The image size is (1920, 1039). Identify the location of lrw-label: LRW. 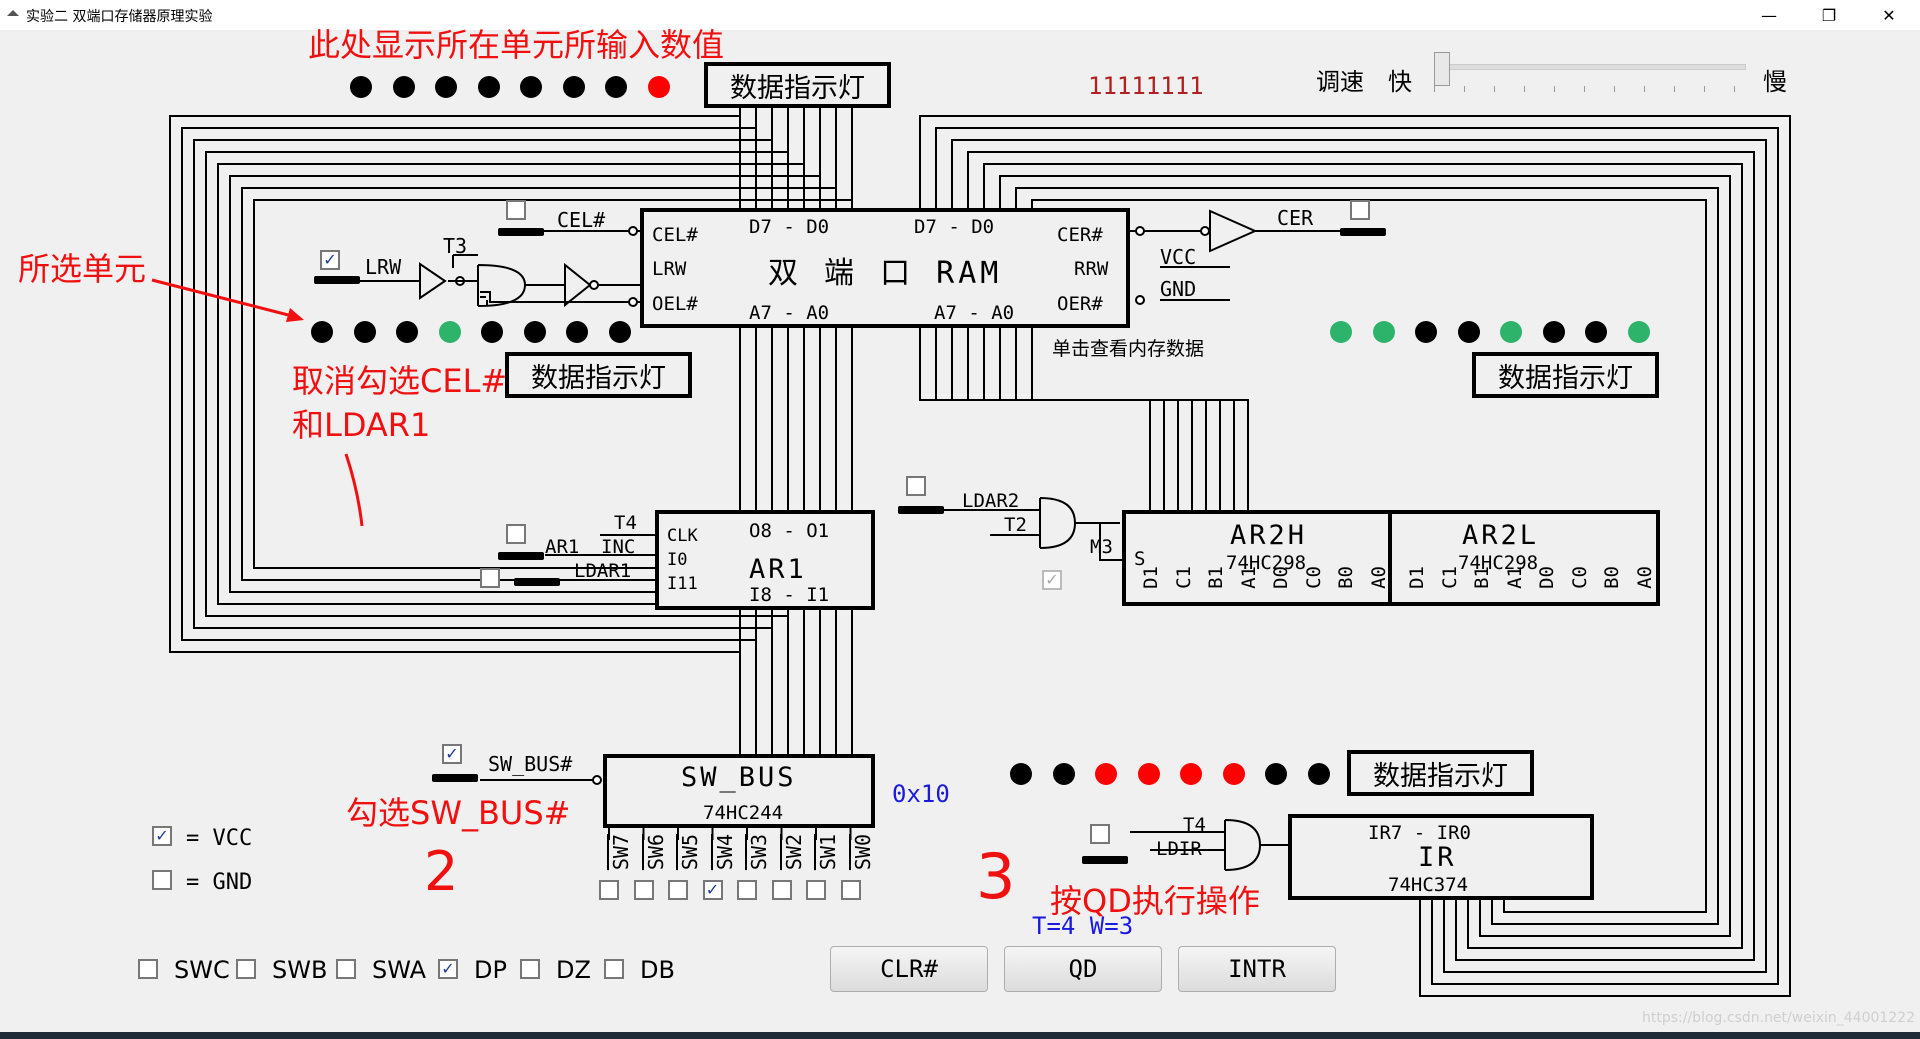
(383, 267).